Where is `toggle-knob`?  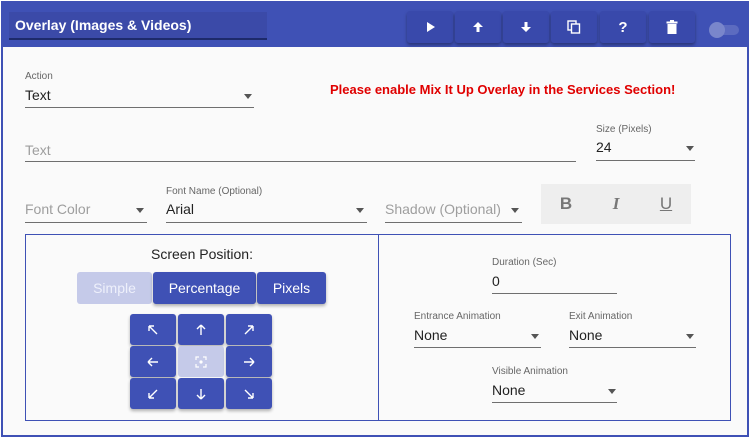
toggle-knob is located at coordinates (717, 30).